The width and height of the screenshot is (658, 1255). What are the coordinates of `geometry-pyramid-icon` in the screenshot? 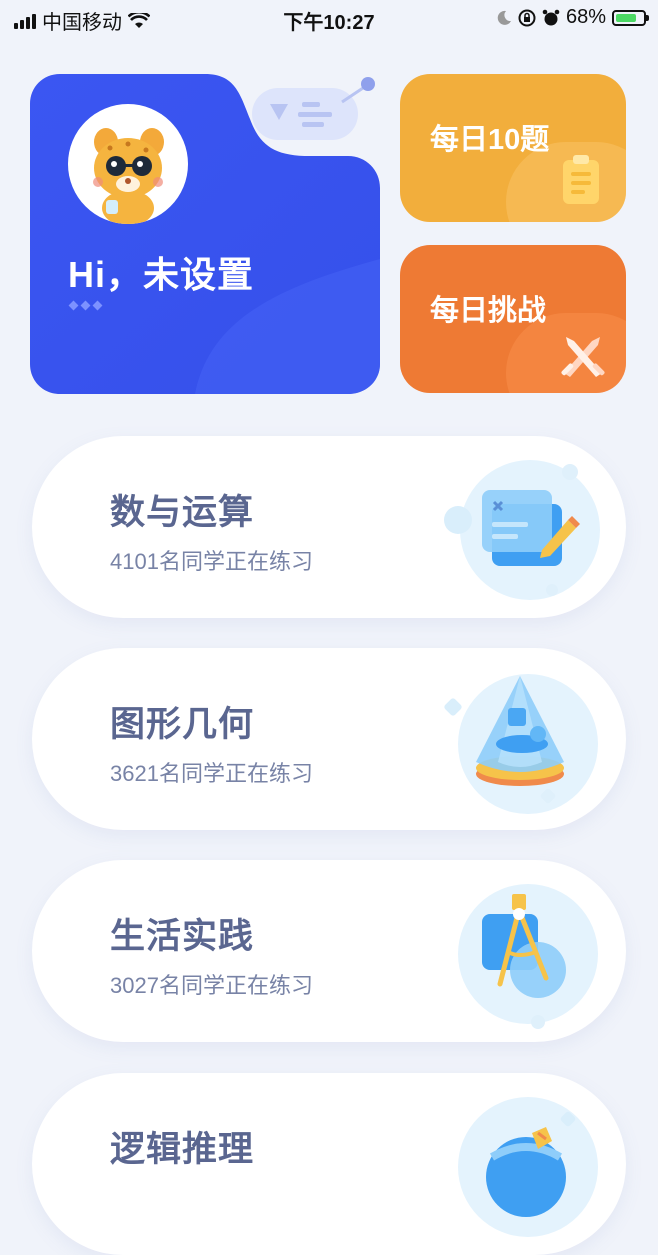 It's located at (521, 744).